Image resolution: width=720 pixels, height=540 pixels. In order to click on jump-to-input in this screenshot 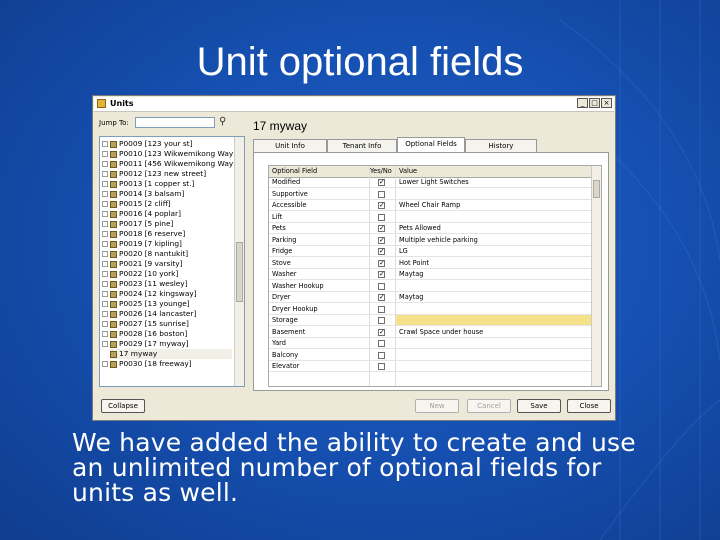, I will do `click(175, 122)`.